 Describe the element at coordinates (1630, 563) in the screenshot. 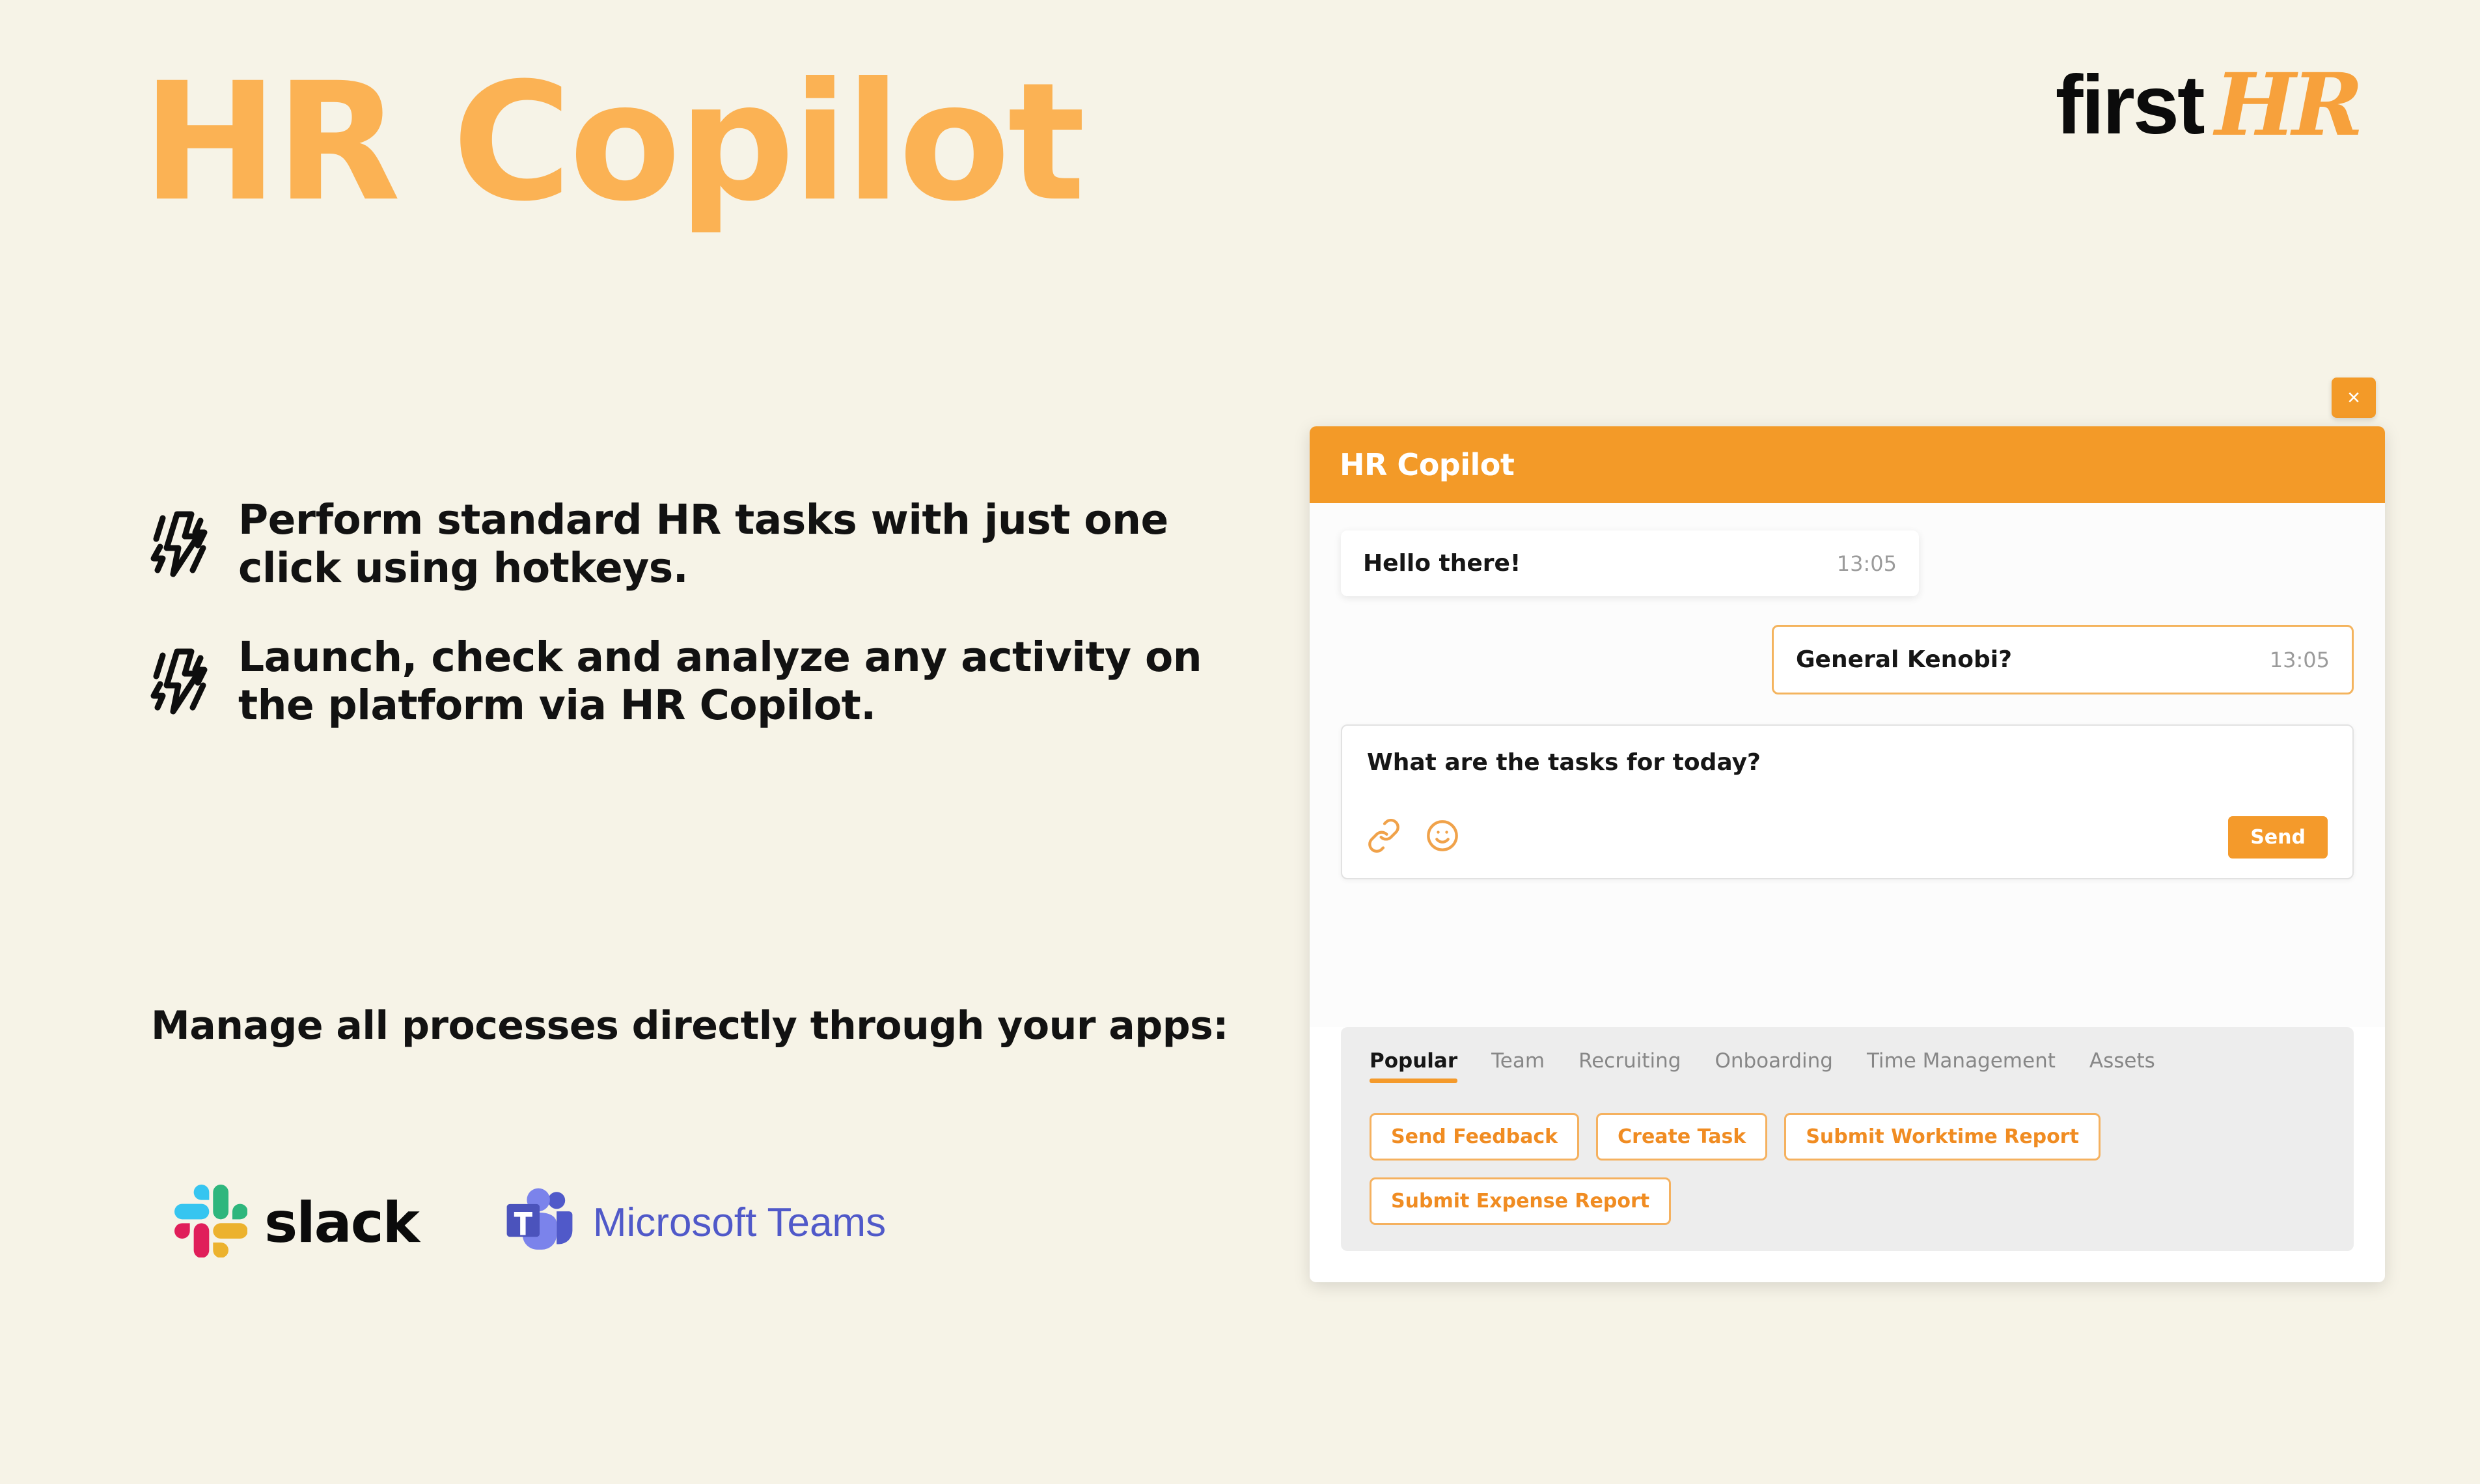

I see `chat-message-incoming: Hello there! 13:05` at that location.